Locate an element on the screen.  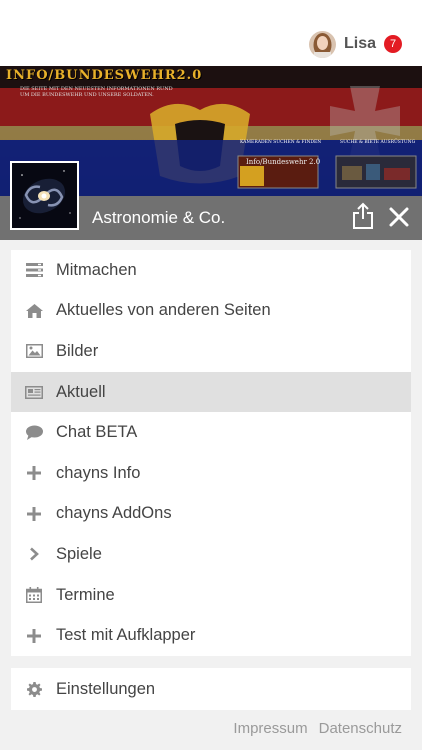
site-logo is located at coordinates (44, 195).